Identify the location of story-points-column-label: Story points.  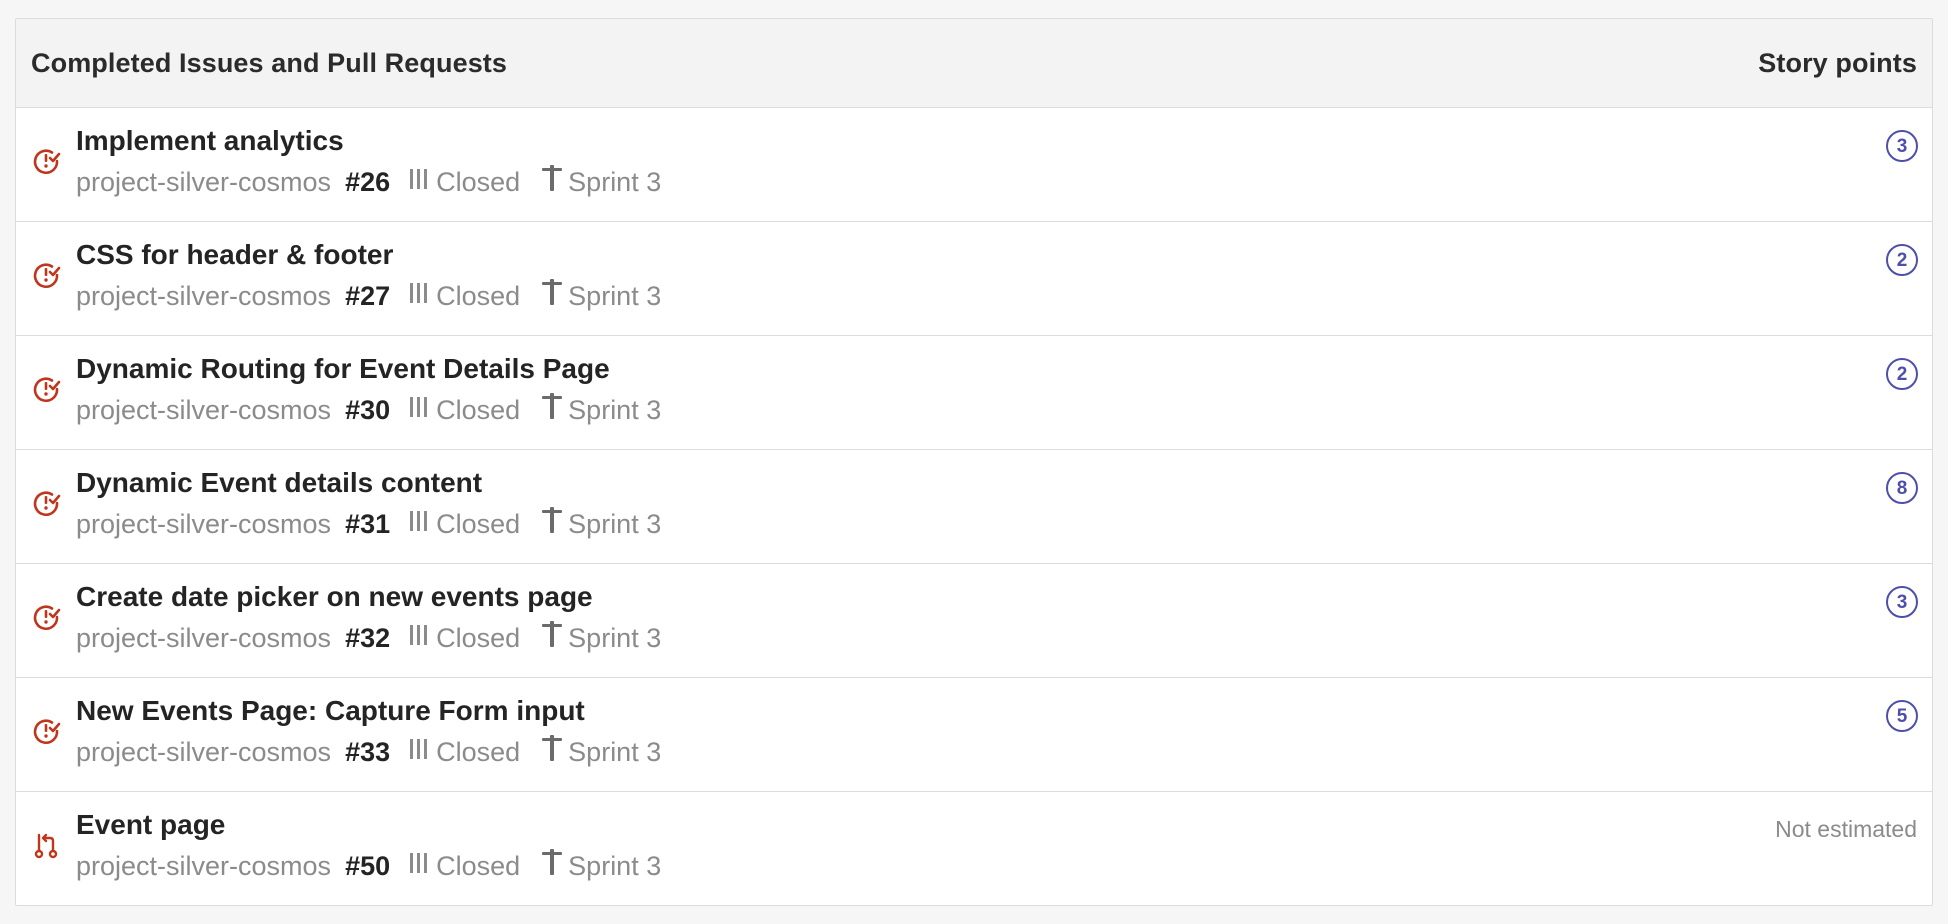
(1837, 62).